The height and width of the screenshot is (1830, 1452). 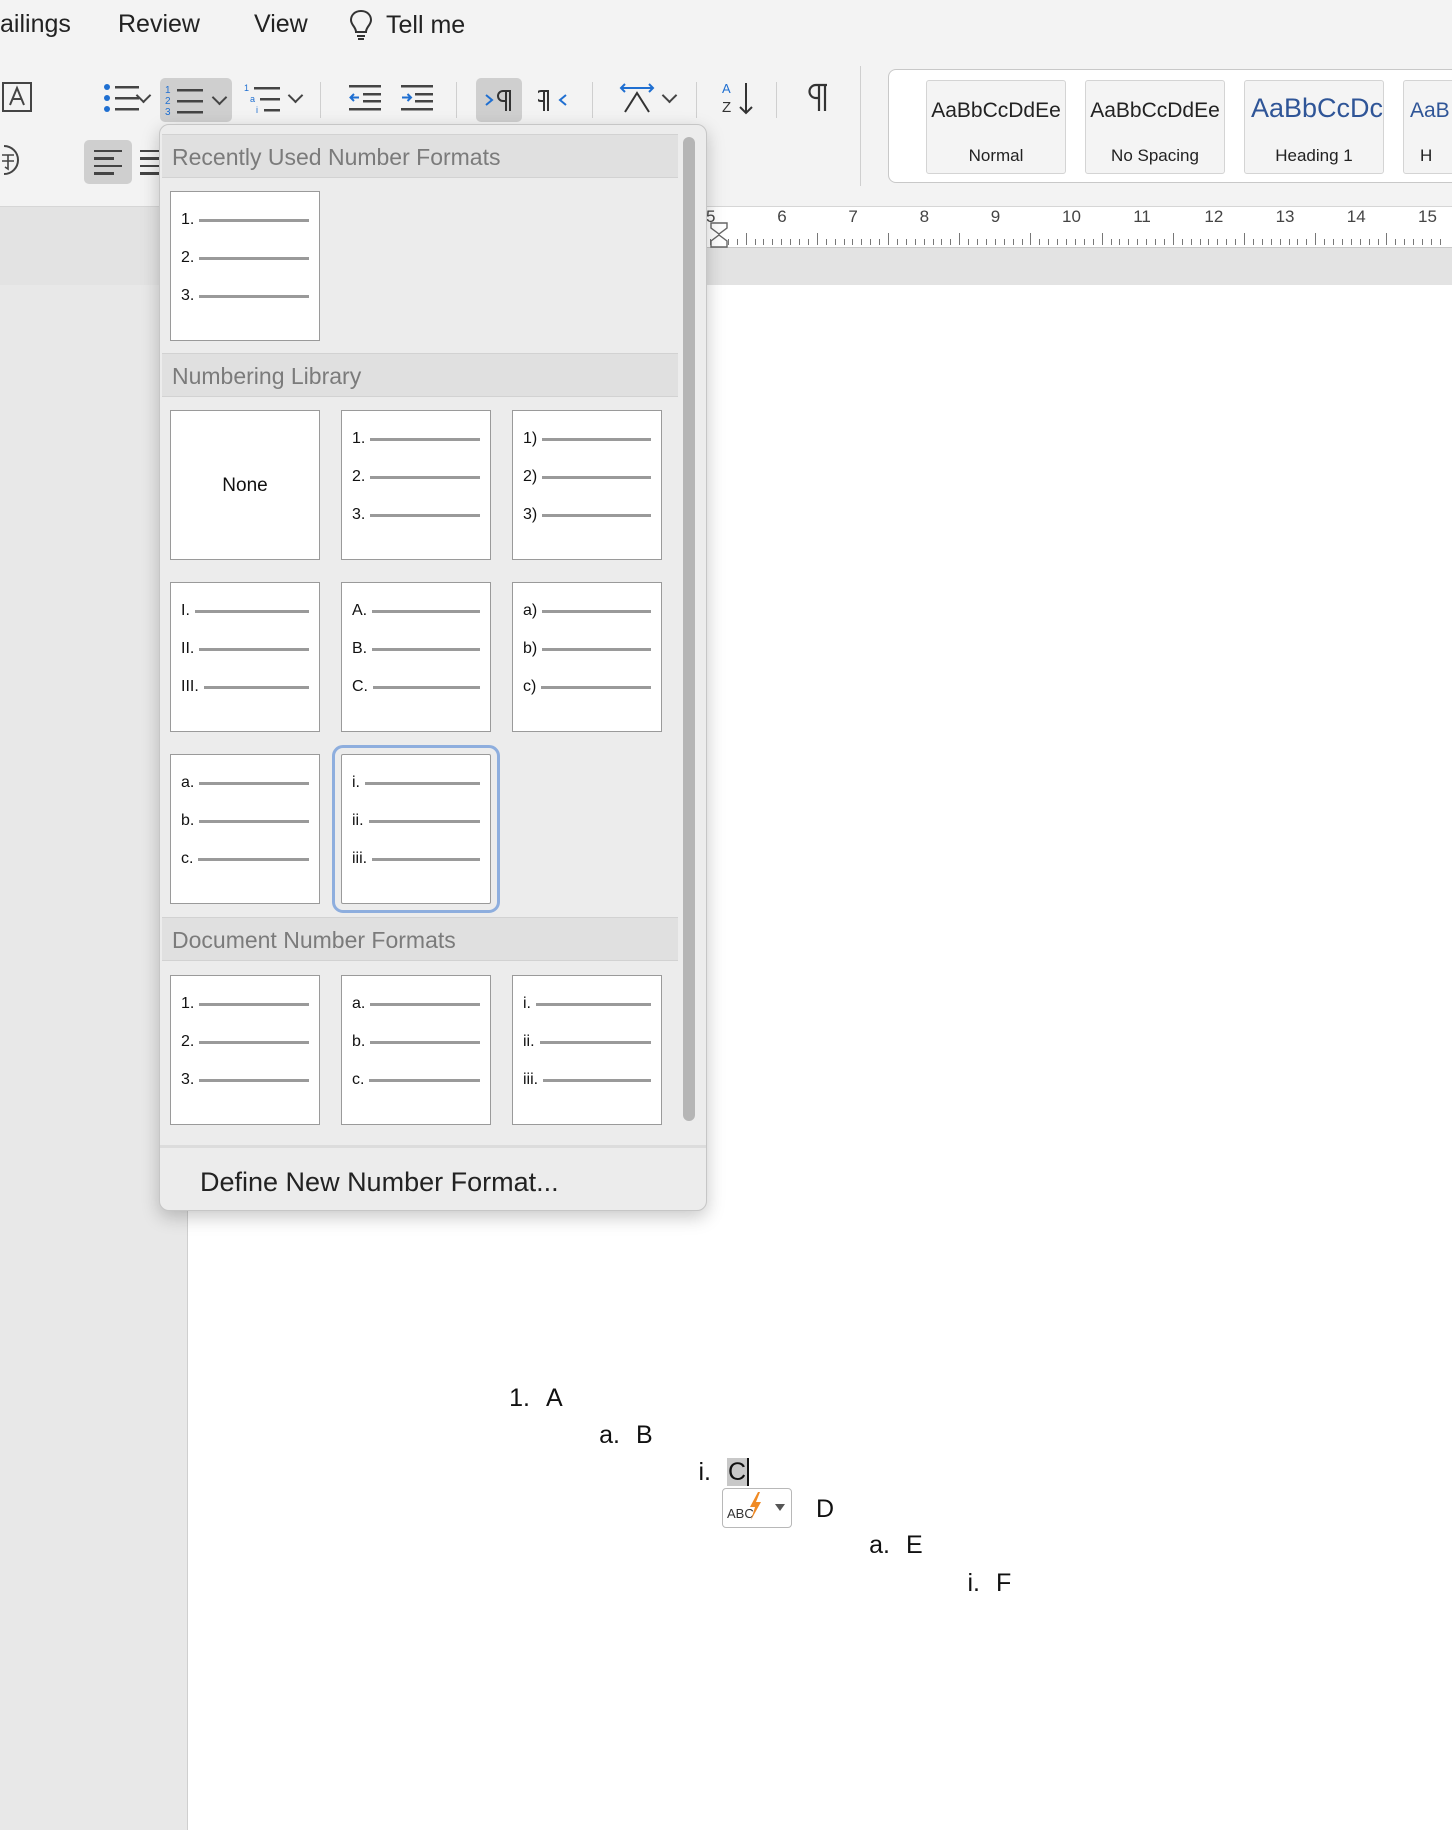 I want to click on document-format-tile: i. ii. iii., so click(x=587, y=1050).